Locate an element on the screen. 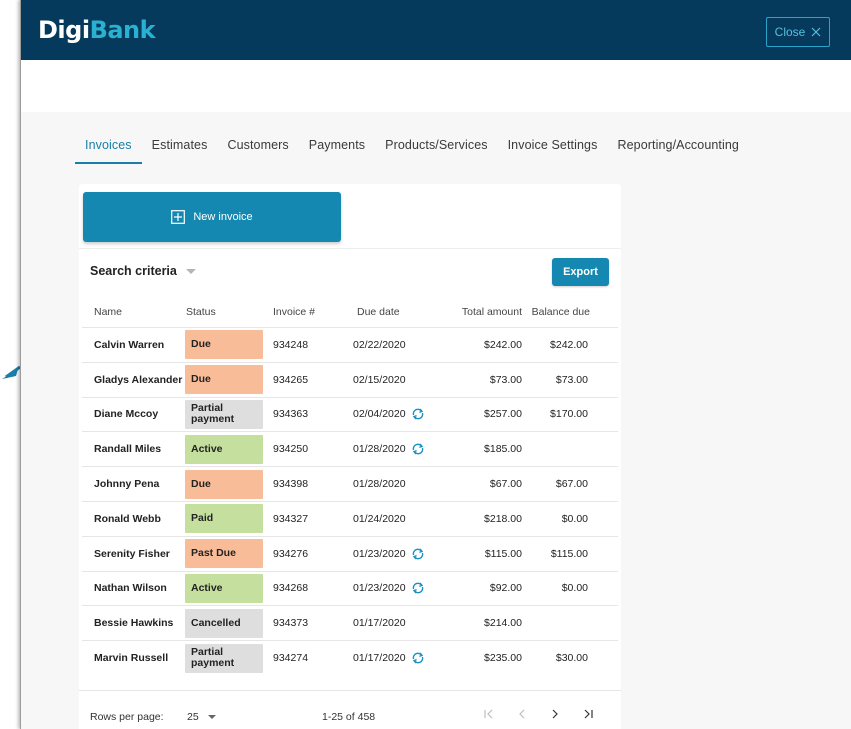  total-amount: $92.00 is located at coordinates (505, 588).